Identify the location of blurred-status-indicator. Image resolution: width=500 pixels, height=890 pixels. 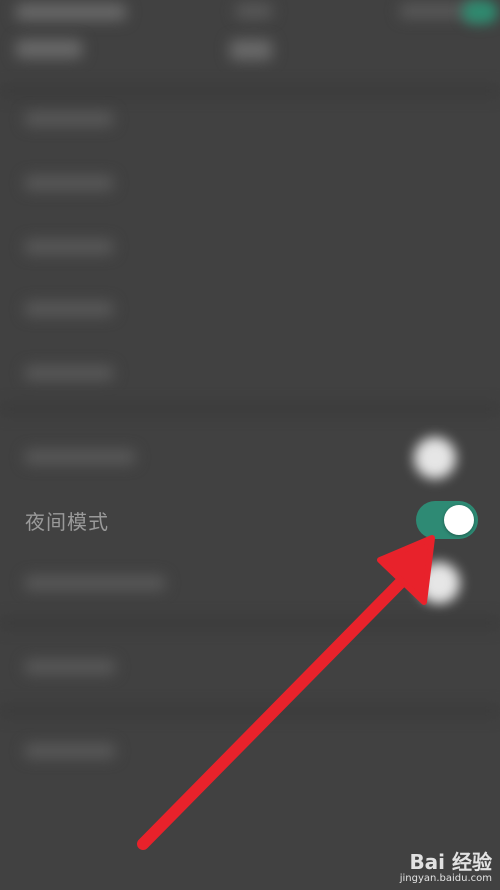
(480, 12).